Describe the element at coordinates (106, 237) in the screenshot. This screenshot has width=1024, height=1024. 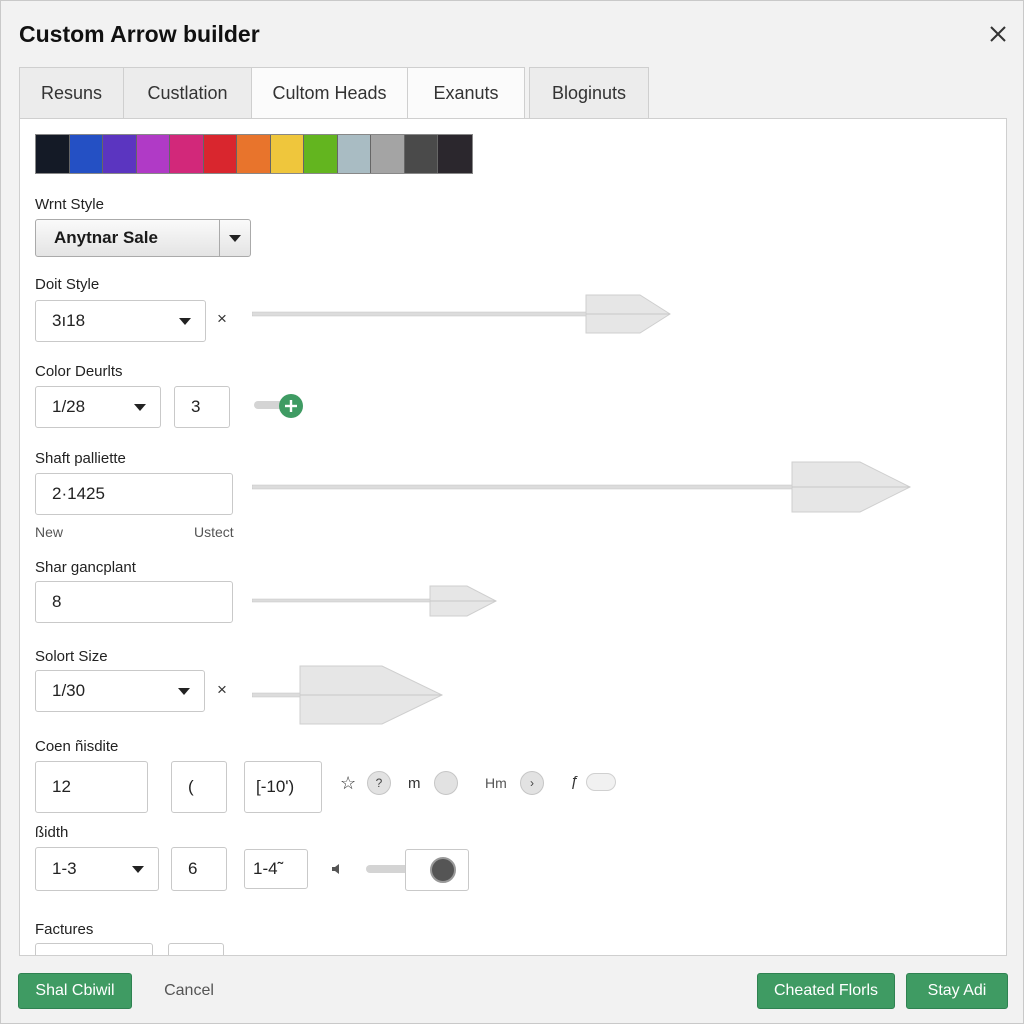
I see `wrist-style-value: Anytnar Sale` at that location.